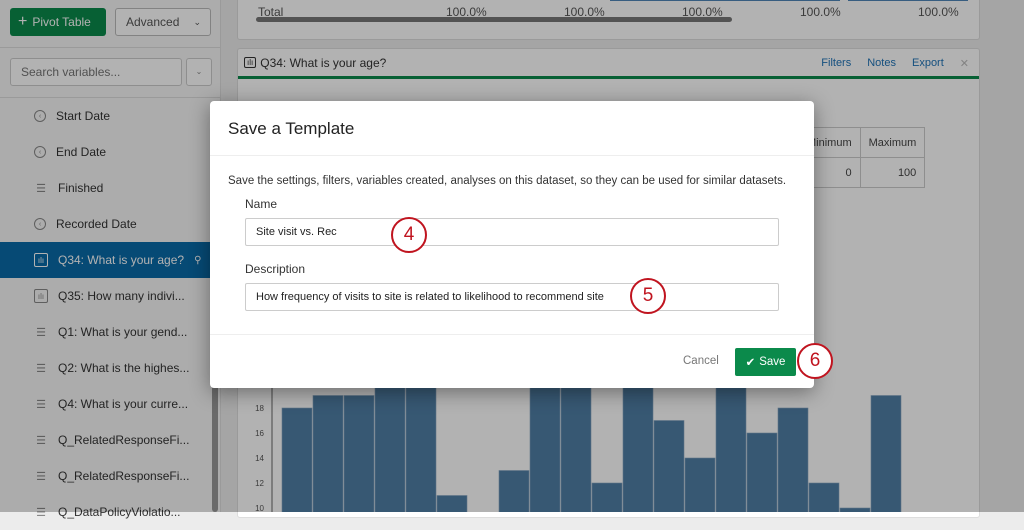 The height and width of the screenshot is (530, 1024). I want to click on step-annotation: 6, so click(815, 361).